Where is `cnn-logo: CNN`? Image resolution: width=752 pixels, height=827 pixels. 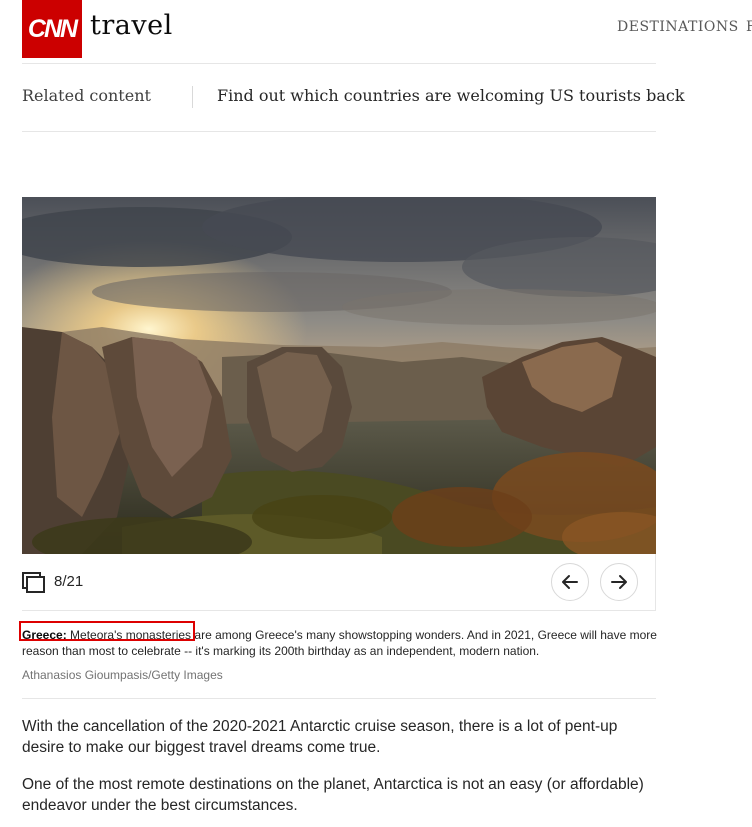
cnn-logo: CNN is located at coordinates (52, 29).